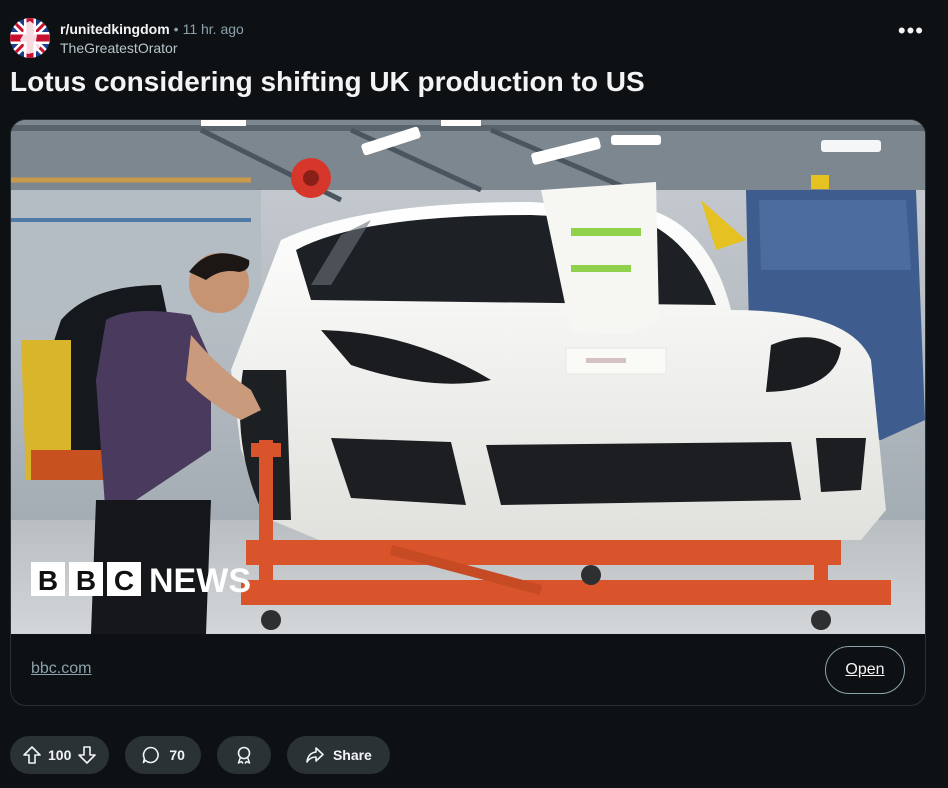 Image resolution: width=948 pixels, height=788 pixels. What do you see at coordinates (48, 580) in the screenshot?
I see `bbc-letter-b1: B` at bounding box center [48, 580].